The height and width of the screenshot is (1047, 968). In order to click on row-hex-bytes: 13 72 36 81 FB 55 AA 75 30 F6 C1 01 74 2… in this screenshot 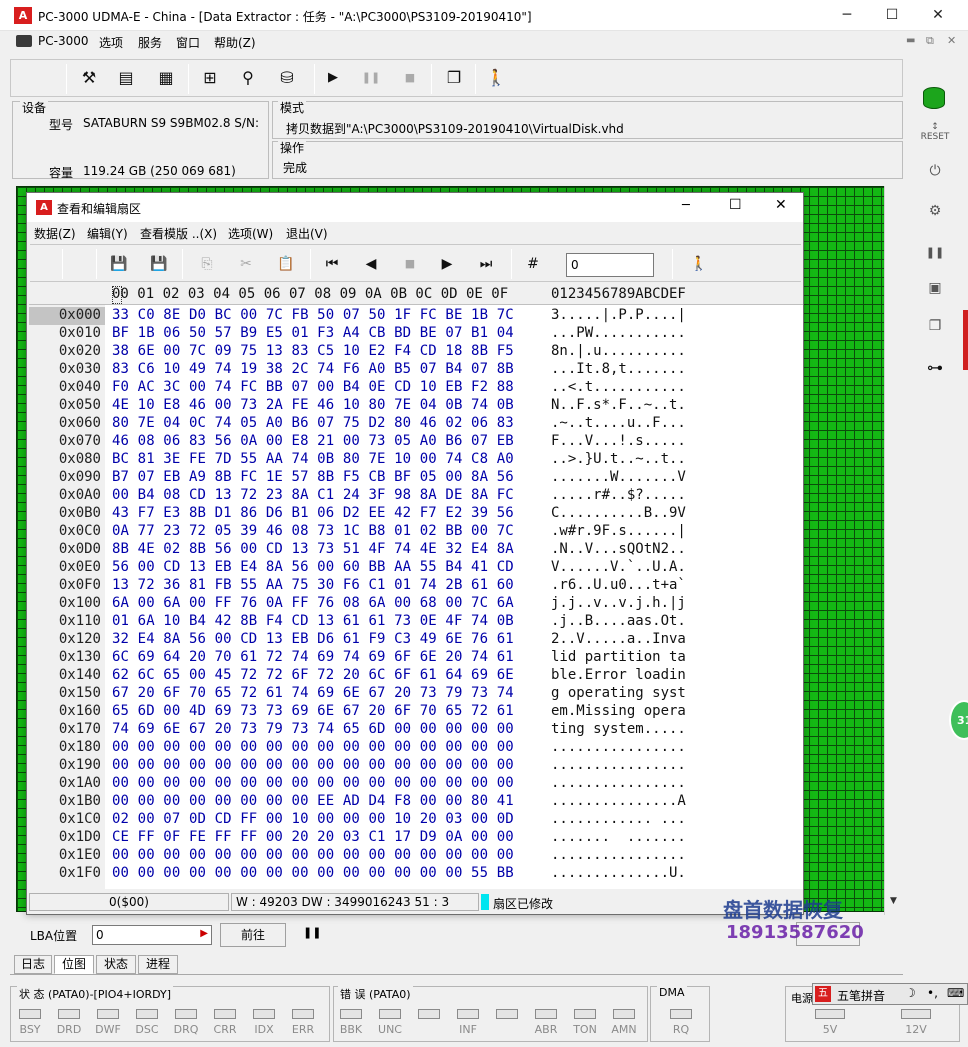, I will do `click(313, 585)`.